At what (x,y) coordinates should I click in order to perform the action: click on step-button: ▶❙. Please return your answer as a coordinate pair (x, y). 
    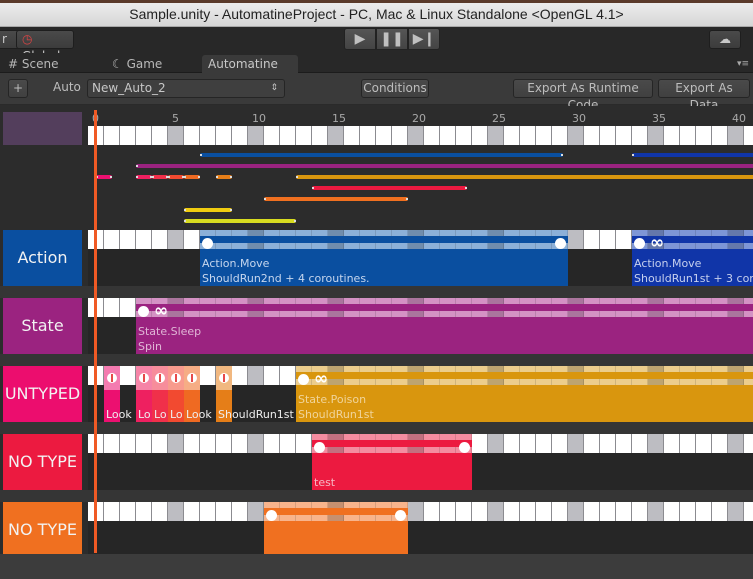
    Looking at the image, I should click on (424, 39).